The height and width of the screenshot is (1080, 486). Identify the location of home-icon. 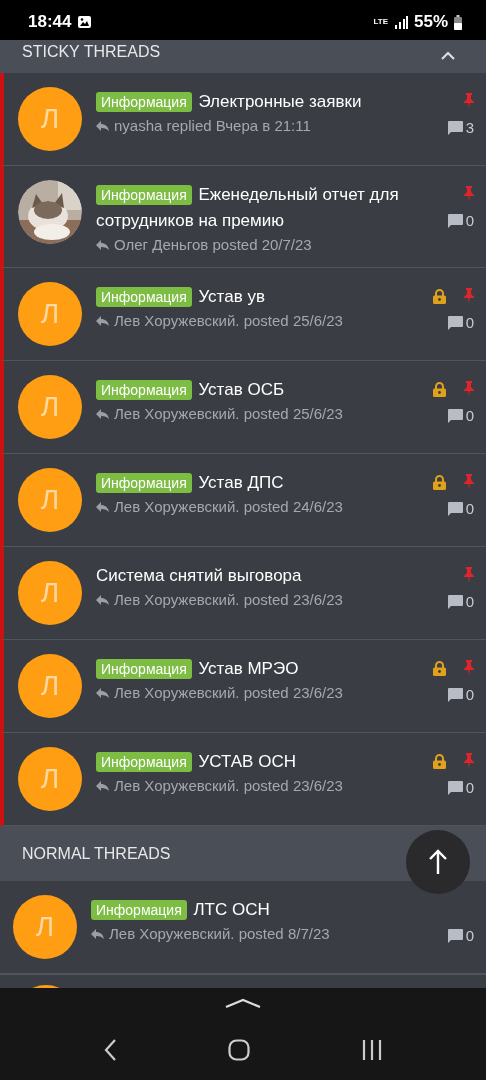
(239, 1050).